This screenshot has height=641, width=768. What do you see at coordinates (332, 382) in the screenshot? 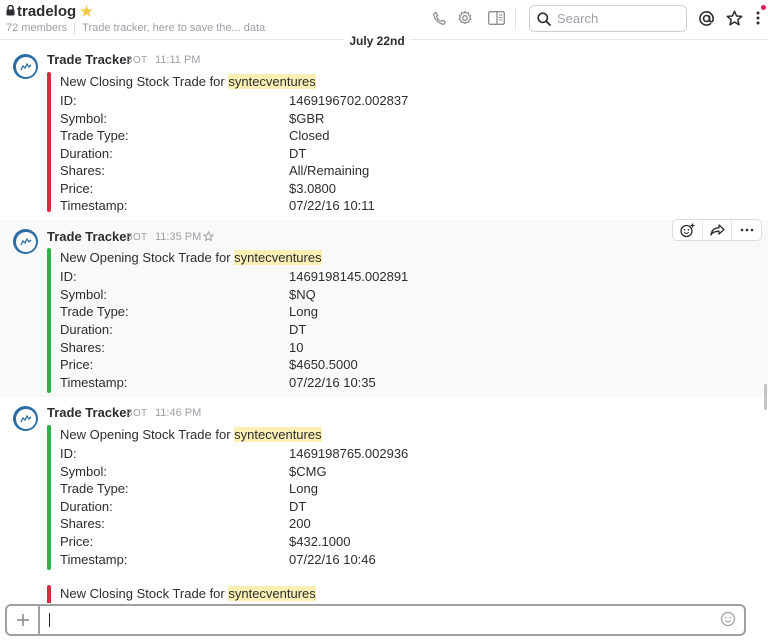
I see `field-value: 07/22/16 10:35` at bounding box center [332, 382].